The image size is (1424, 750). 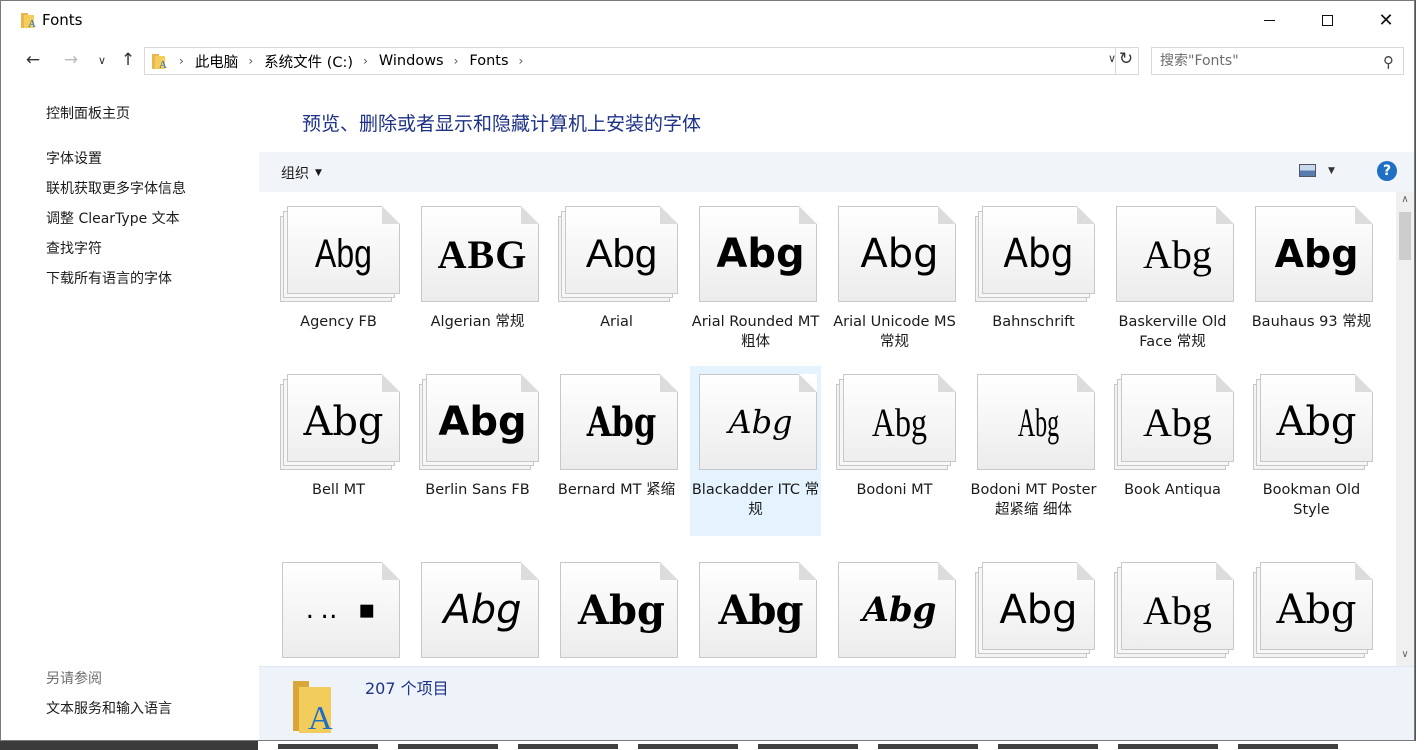 I want to click on maximize-icon, so click(x=1327, y=20).